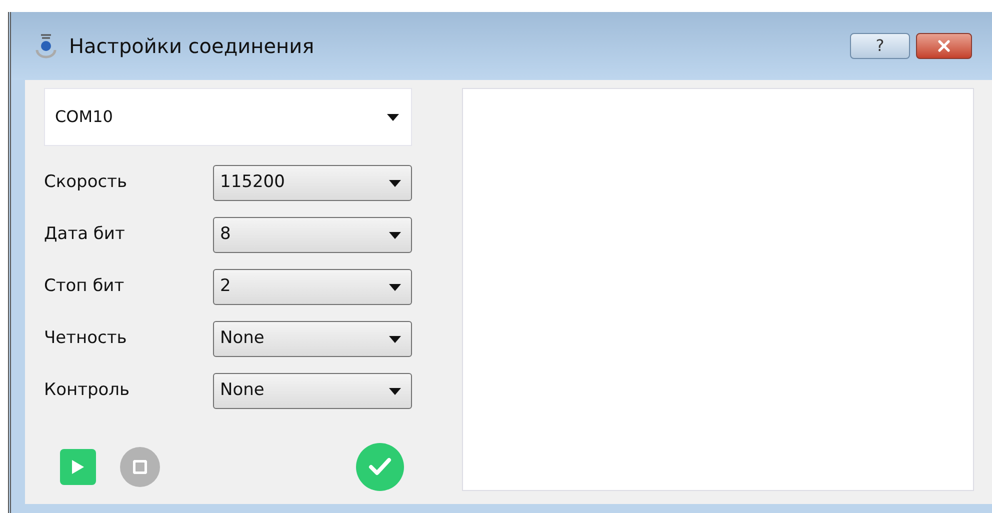  I want to click on checkmark-icon, so click(380, 467).